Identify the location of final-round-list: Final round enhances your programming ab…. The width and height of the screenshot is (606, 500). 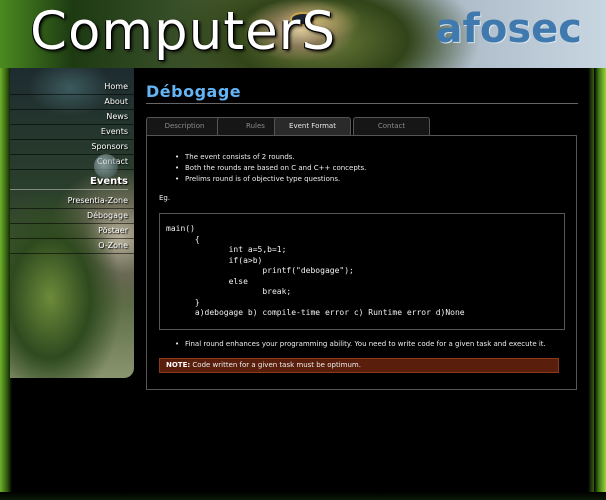
(360, 344).